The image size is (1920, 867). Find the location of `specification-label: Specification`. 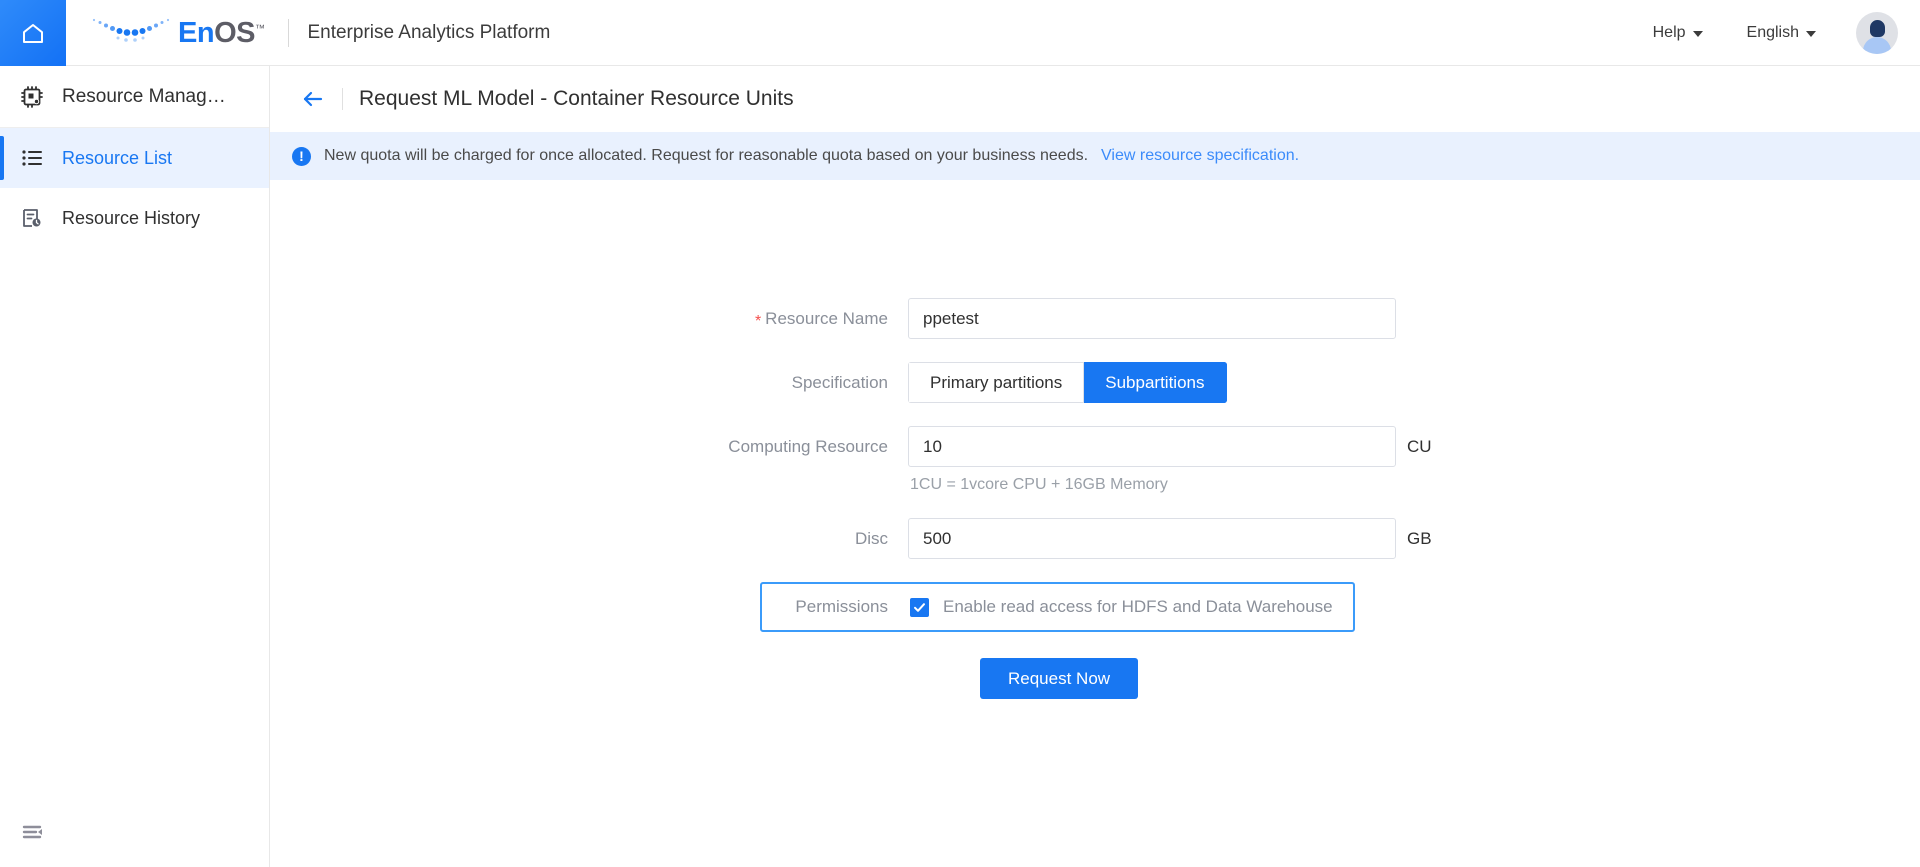

specification-label: Specification is located at coordinates (839, 382).